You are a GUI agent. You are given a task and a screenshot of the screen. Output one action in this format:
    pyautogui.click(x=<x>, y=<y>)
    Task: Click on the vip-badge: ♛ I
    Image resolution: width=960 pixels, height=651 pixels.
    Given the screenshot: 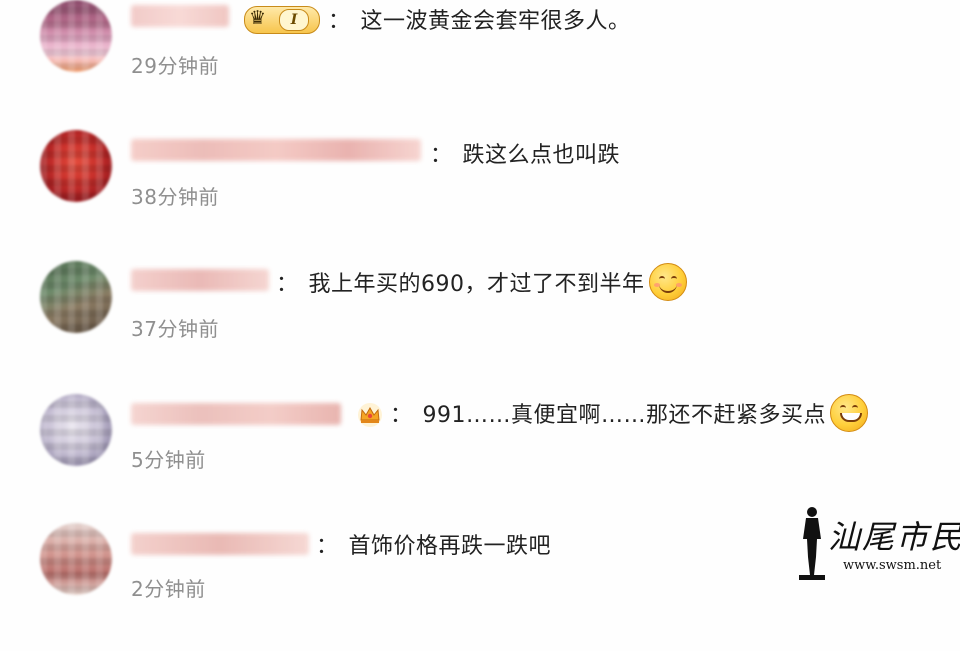 What is the action you would take?
    pyautogui.click(x=282, y=20)
    